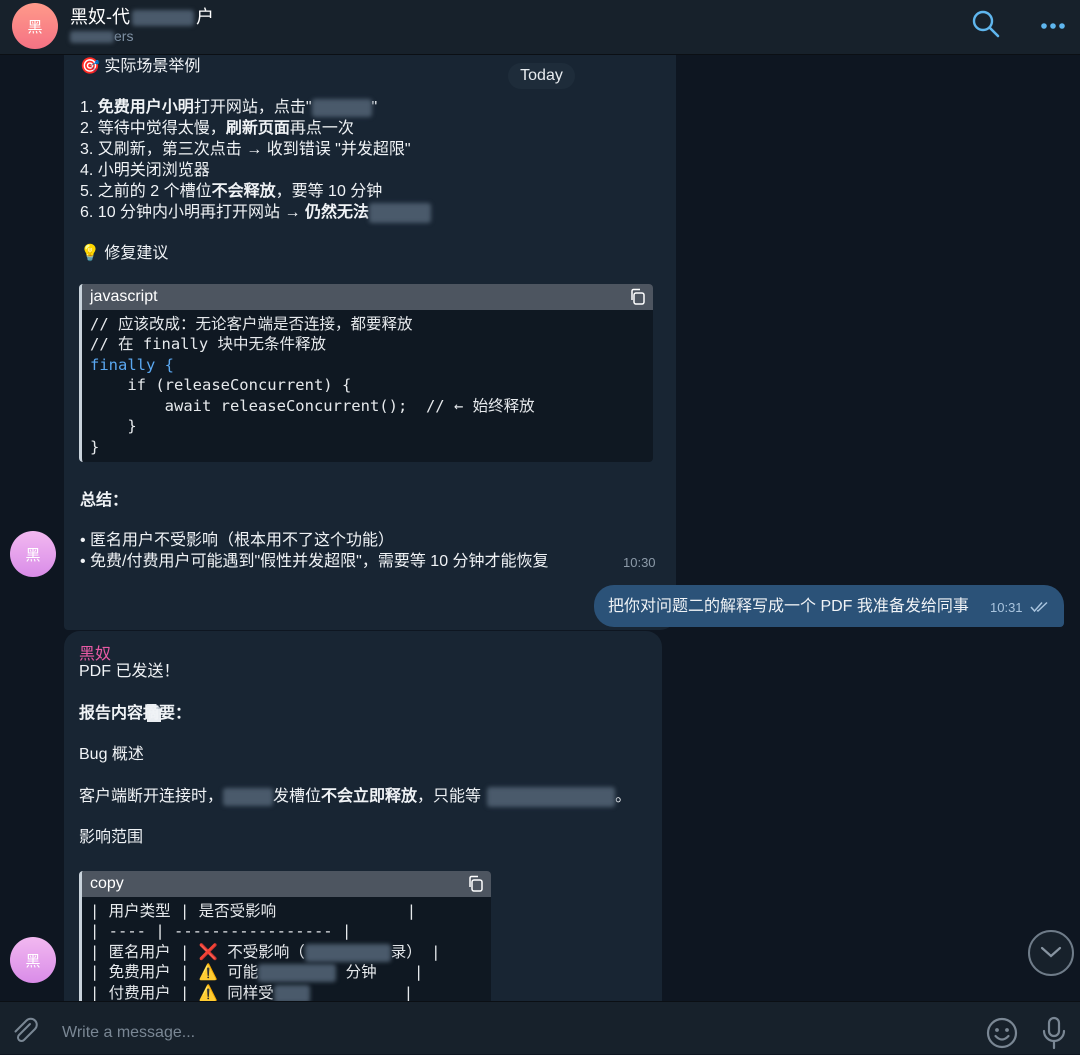  I want to click on chat-title-prefix: 黑奴-代, so click(100, 17).